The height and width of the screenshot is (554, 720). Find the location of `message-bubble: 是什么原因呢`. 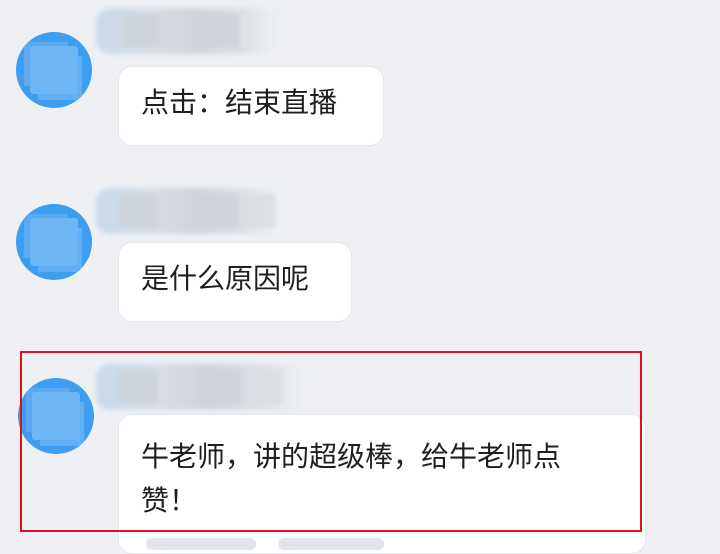

message-bubble: 是什么原因呢 is located at coordinates (235, 282).